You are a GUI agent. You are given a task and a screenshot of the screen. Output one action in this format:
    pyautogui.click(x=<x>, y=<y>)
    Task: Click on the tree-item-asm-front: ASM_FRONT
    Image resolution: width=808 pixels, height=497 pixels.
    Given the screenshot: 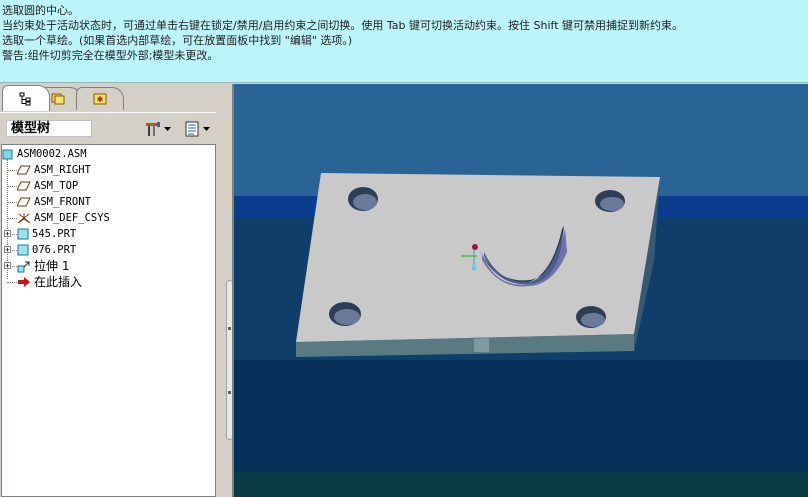 What is the action you would take?
    pyautogui.click(x=54, y=202)
    